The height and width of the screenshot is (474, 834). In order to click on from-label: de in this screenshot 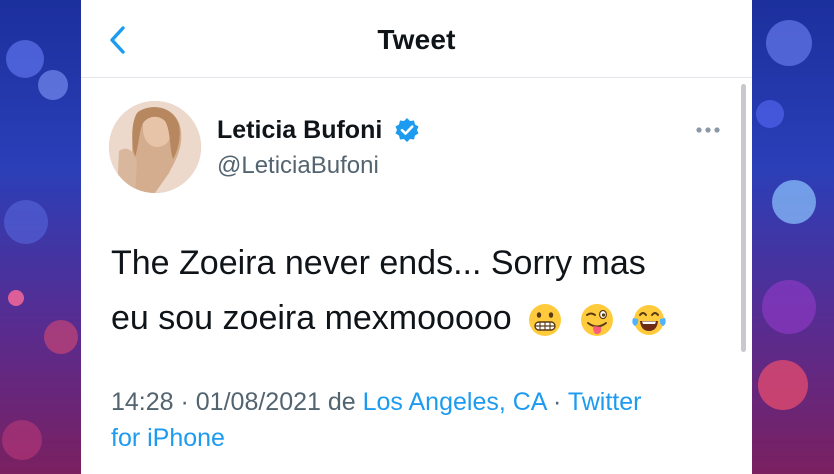, I will do `click(341, 402)`.